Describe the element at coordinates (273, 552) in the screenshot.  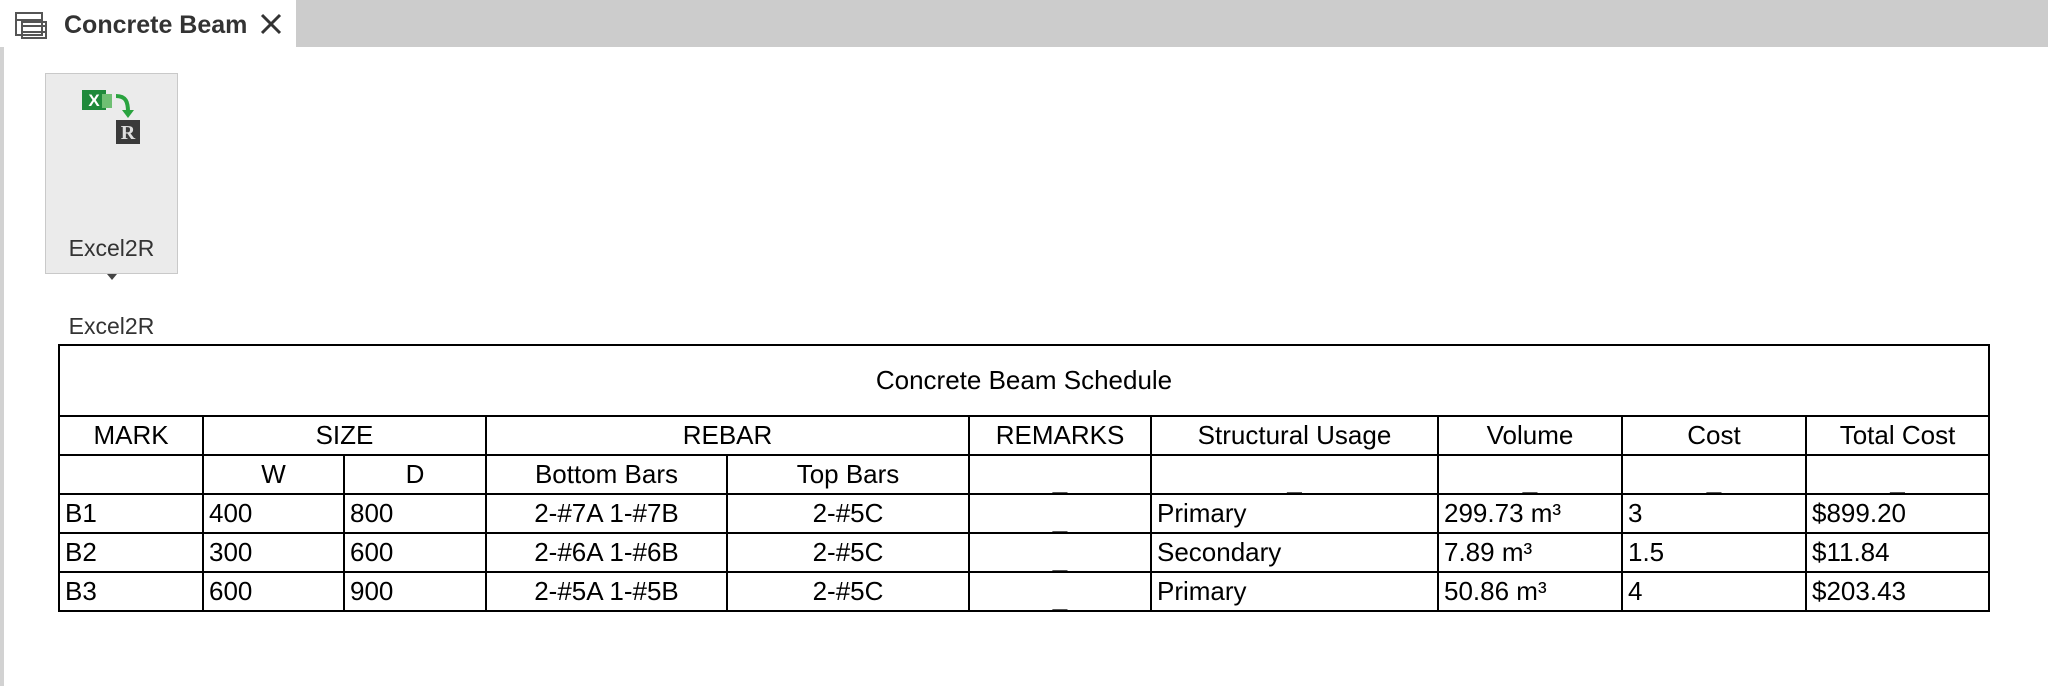
I see `cell-w: 300` at that location.